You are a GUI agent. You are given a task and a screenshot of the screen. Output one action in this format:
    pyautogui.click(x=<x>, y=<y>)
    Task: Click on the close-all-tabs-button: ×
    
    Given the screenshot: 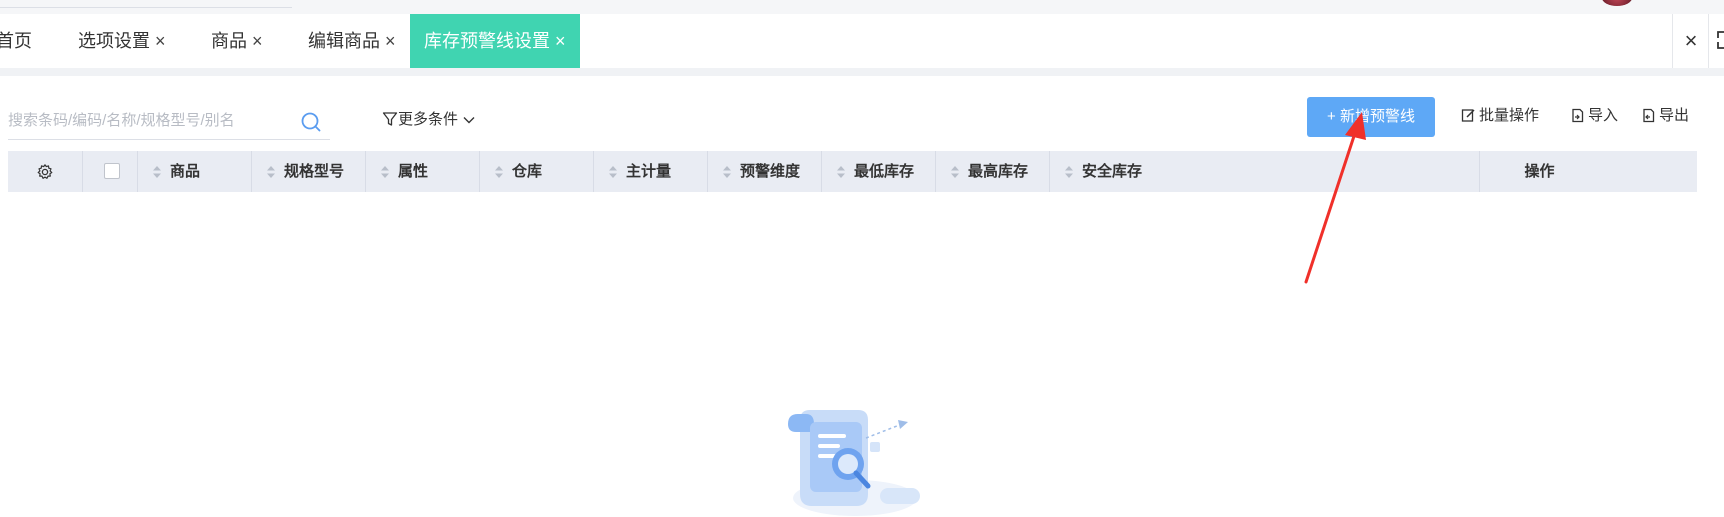 What is the action you would take?
    pyautogui.click(x=1691, y=41)
    